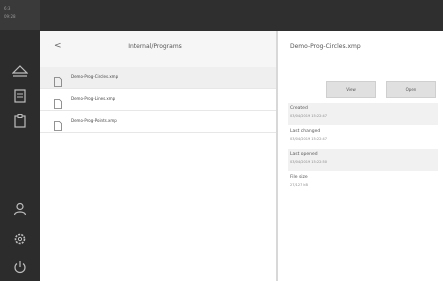  Describe the element at coordinates (309, 162) in the screenshot. I see `opened-value: 03/04/2019 15:22:50` at that location.